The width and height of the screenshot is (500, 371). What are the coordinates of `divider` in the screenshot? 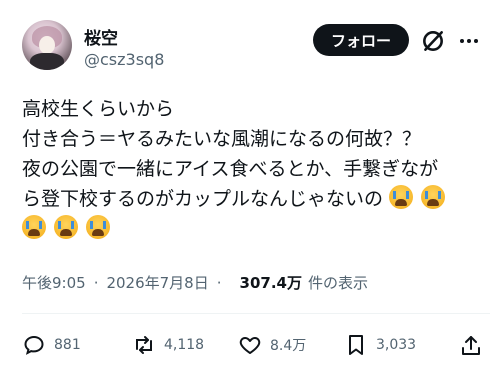 It's located at (256, 313).